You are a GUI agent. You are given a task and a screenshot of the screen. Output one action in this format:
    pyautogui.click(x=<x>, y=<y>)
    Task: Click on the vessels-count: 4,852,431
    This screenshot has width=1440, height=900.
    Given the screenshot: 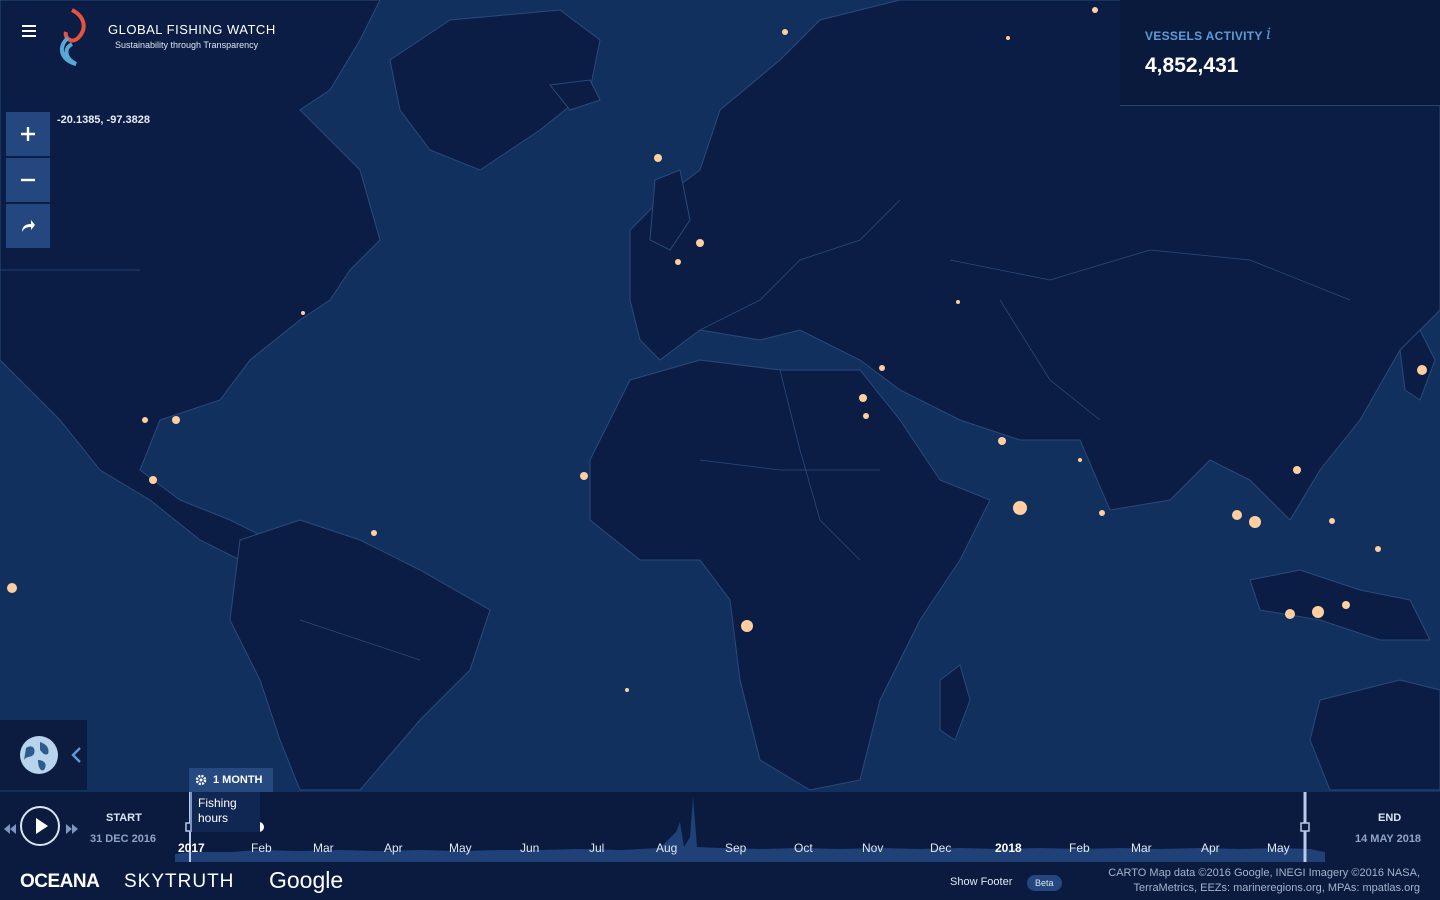 What is the action you would take?
    pyautogui.click(x=1192, y=65)
    